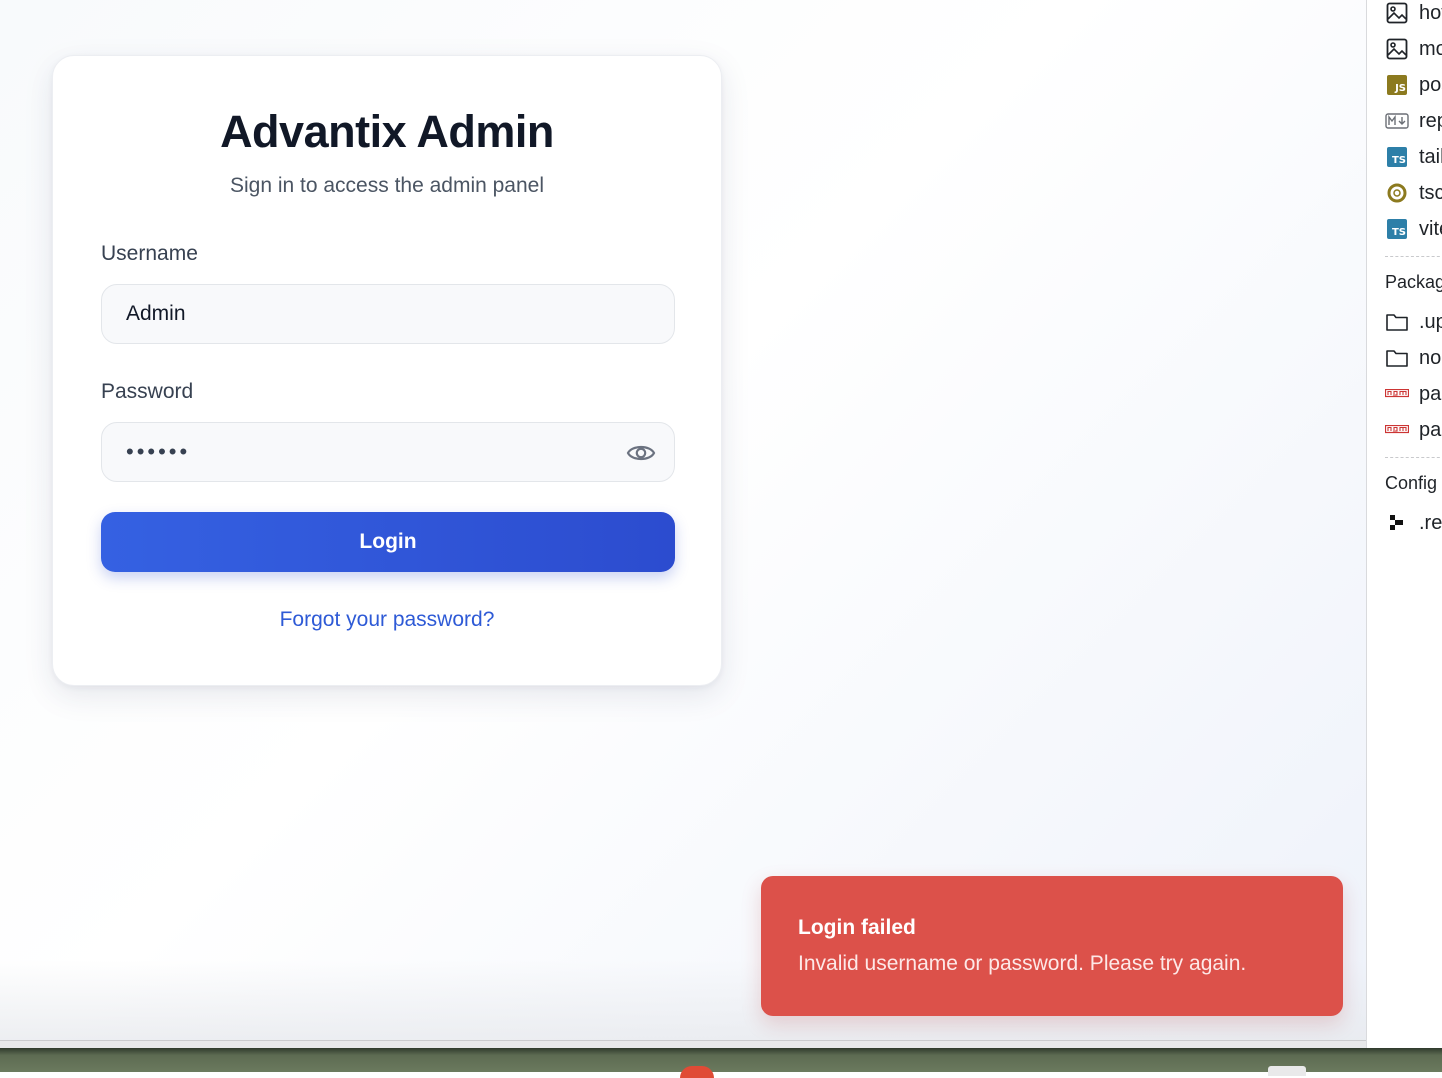 The width and height of the screenshot is (1442, 1078). What do you see at coordinates (1430, 156) in the screenshot?
I see `file-label: tail` at bounding box center [1430, 156].